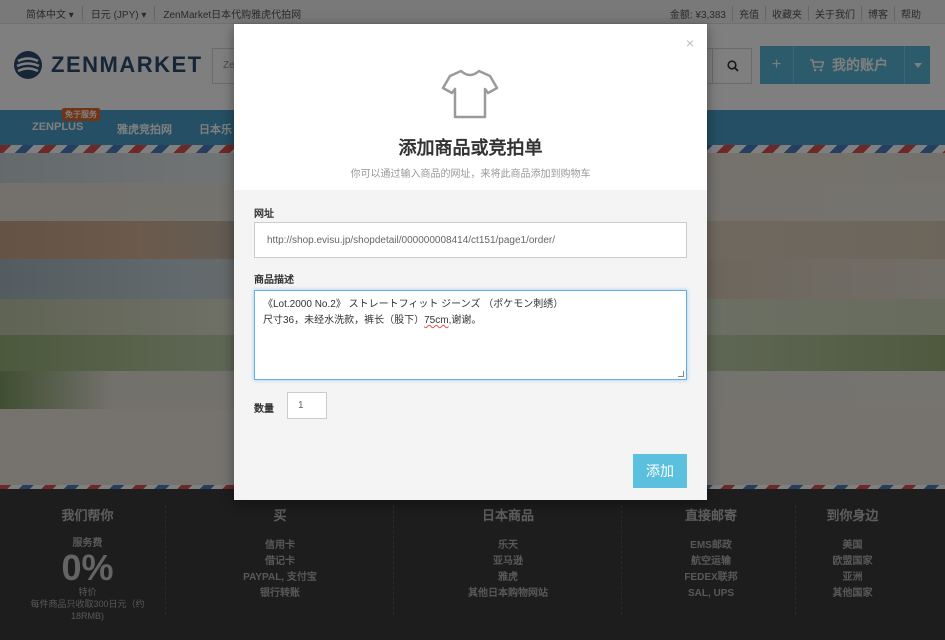  I want to click on spellcheck-word: 75cm, so click(436, 320).